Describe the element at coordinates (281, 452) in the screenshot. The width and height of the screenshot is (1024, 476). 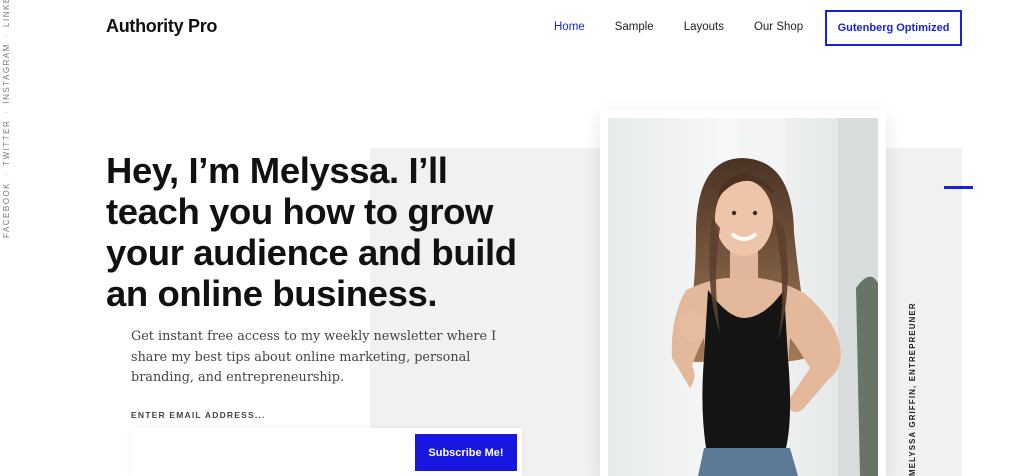
I see `email-input` at that location.